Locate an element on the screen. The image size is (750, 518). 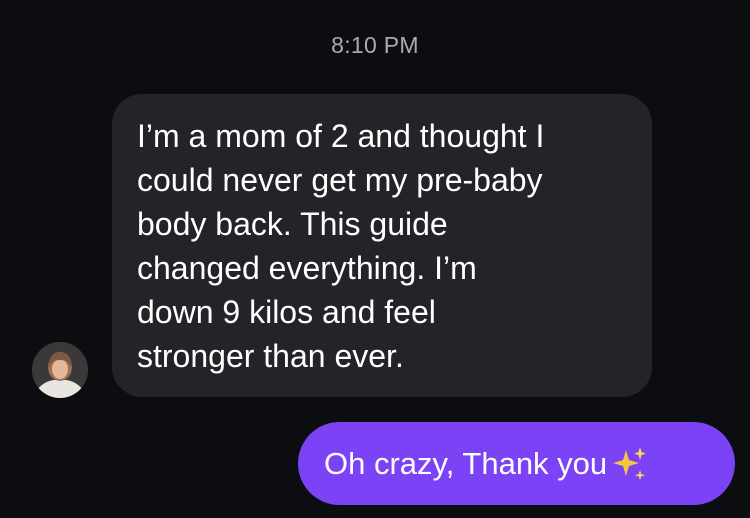
sparkles-icon is located at coordinates (630, 463).